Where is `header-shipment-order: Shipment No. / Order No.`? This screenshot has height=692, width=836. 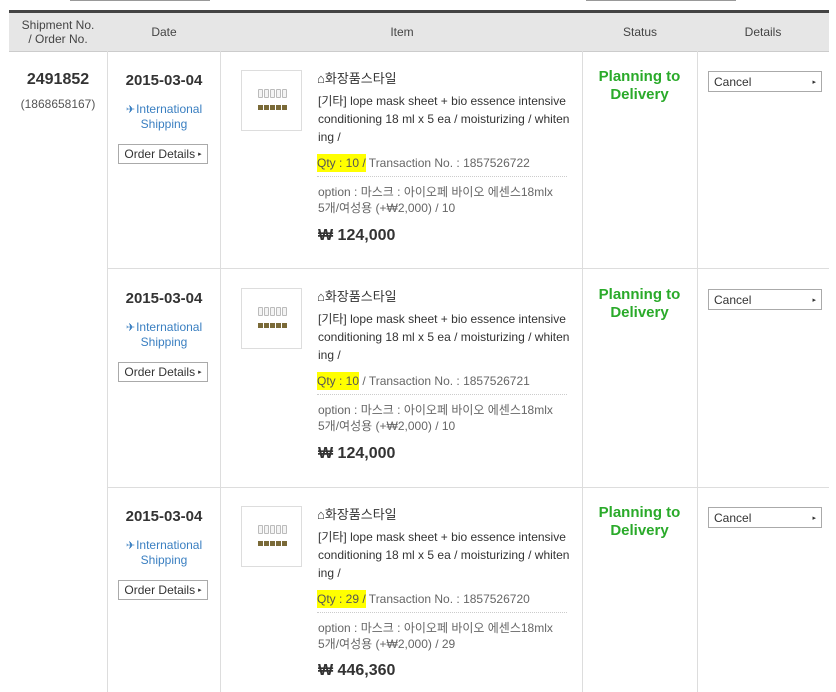
header-shipment-order: Shipment No. / Order No. is located at coordinates (58, 32).